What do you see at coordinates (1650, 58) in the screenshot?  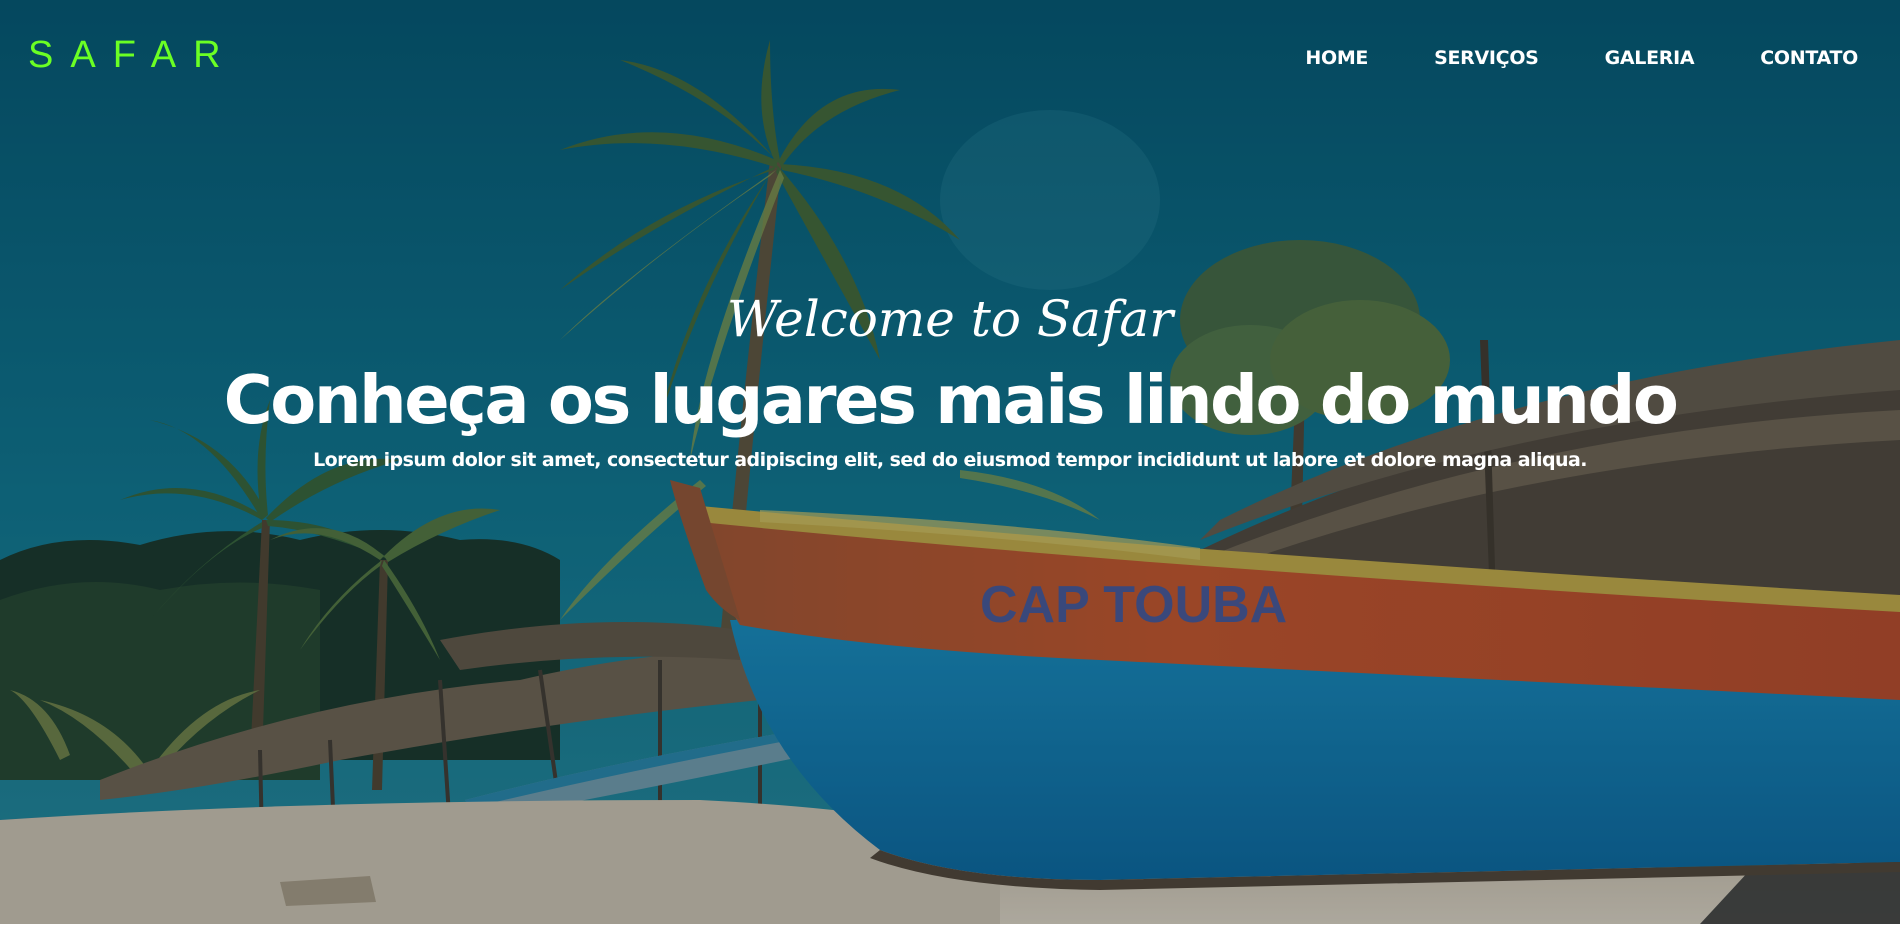 I see `nav-link-galeria: GALERIA` at bounding box center [1650, 58].